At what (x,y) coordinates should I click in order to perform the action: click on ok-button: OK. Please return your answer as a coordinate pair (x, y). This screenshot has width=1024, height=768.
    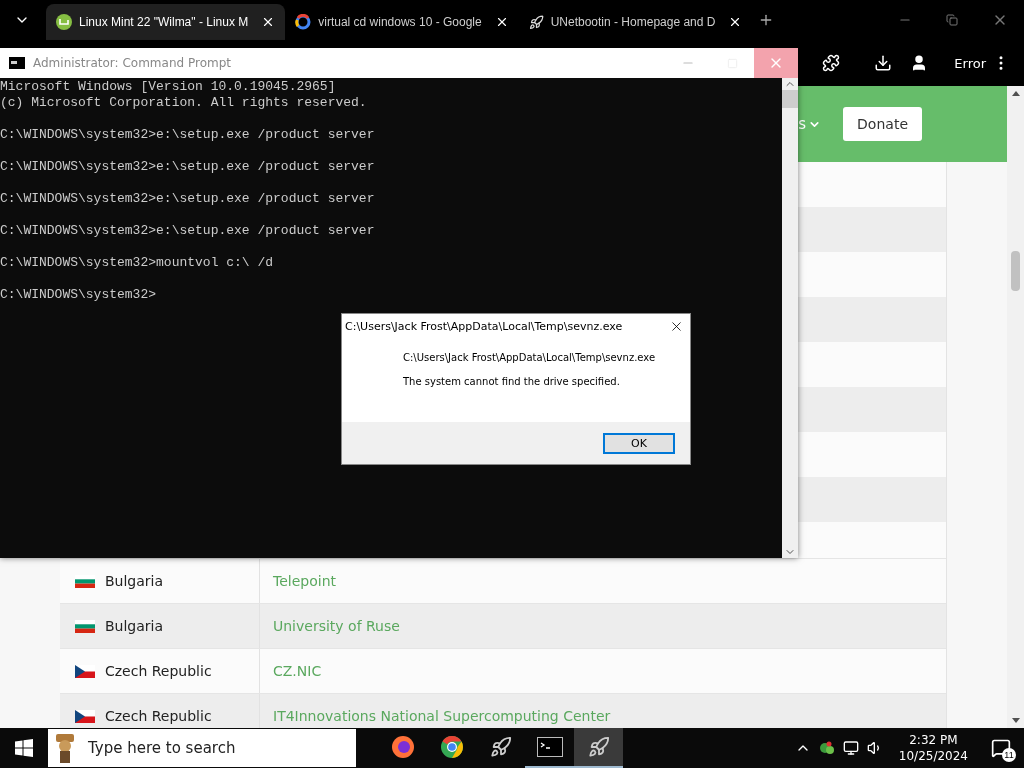
    Looking at the image, I should click on (639, 443).